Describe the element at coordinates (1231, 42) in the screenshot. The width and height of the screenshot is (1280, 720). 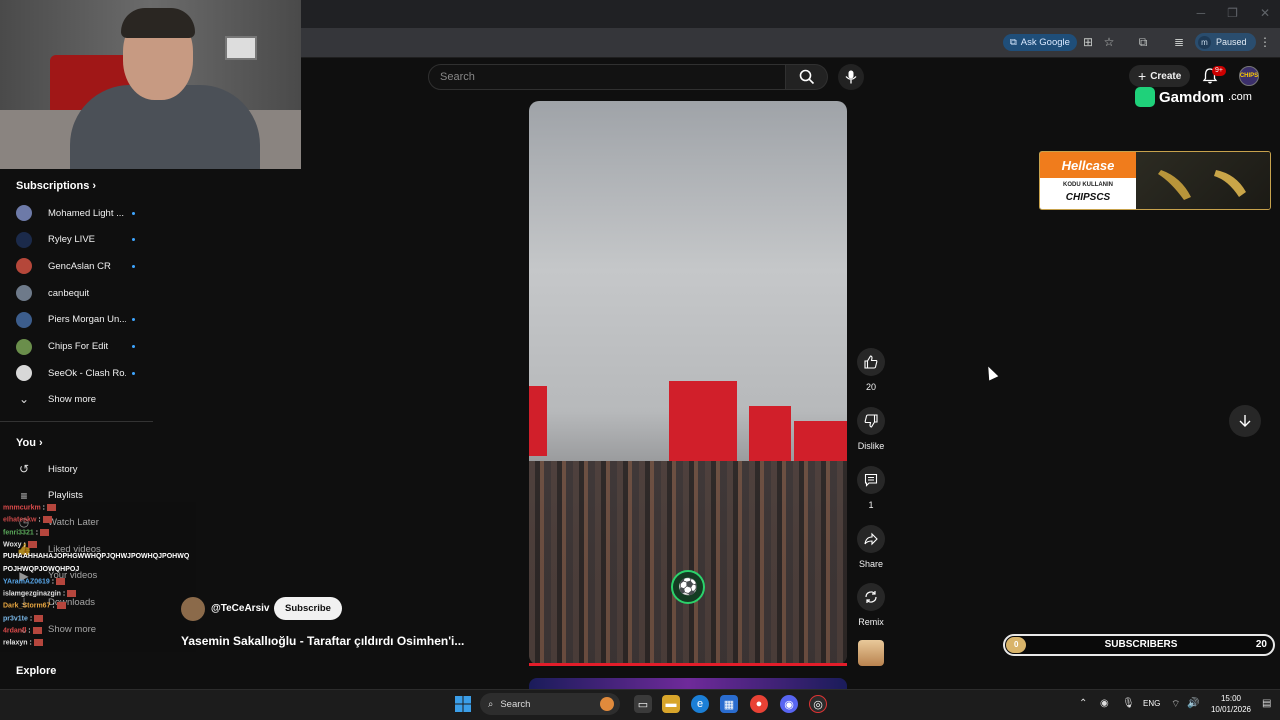
I see `profile-status: Paused` at that location.